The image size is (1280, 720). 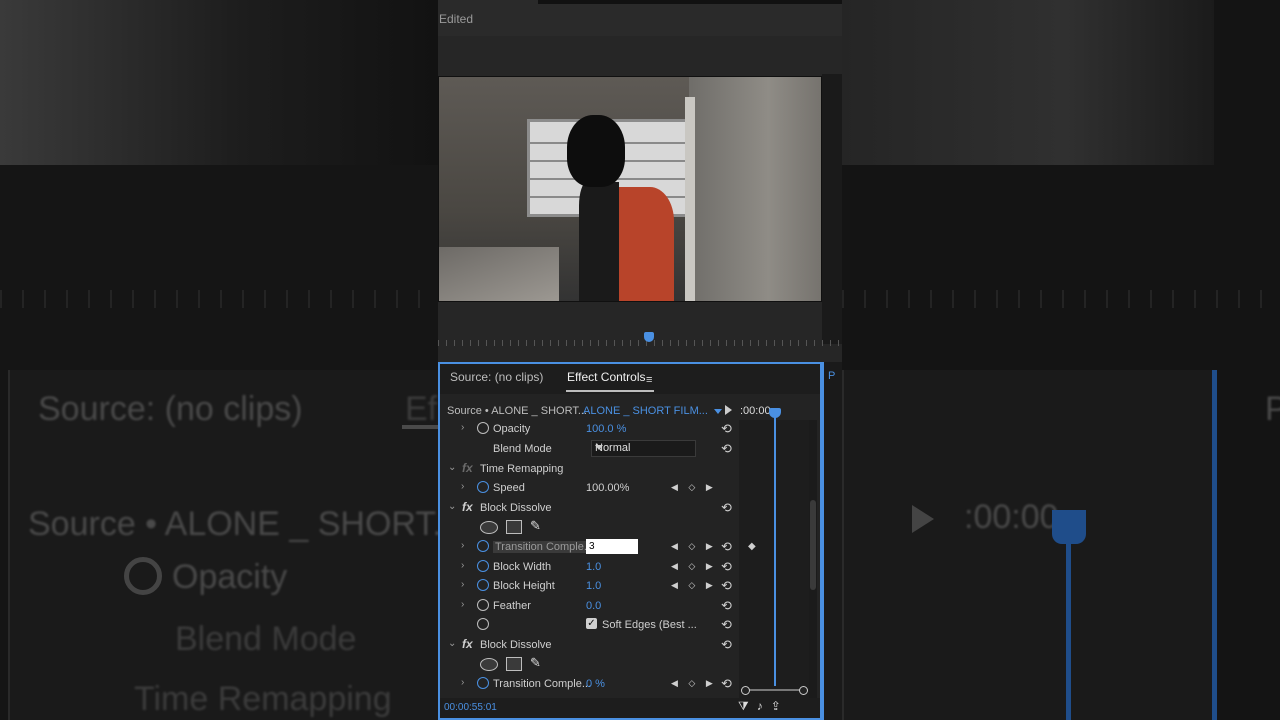 What do you see at coordinates (803, 690) in the screenshot?
I see `zoom-knob-right` at bounding box center [803, 690].